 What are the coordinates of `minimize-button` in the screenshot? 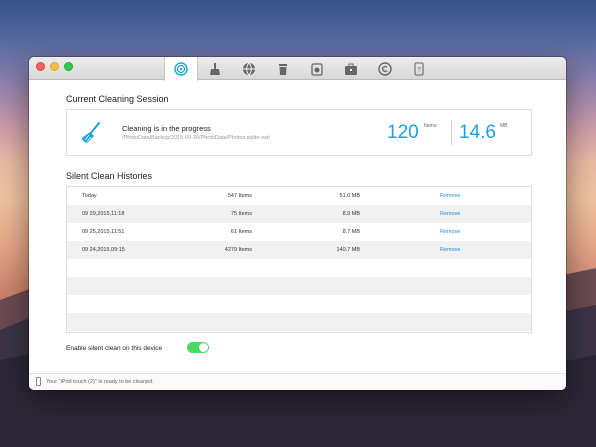 It's located at (54, 66).